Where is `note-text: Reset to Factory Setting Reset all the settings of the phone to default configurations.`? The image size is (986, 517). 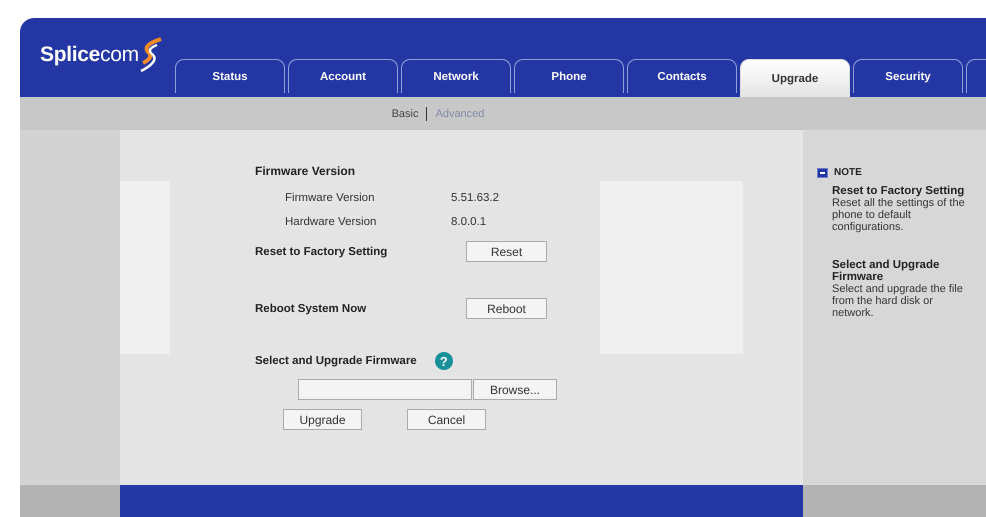
note-text: Reset to Factory Setting Reset all the settings of the phone to default configurations. is located at coordinates (898, 209).